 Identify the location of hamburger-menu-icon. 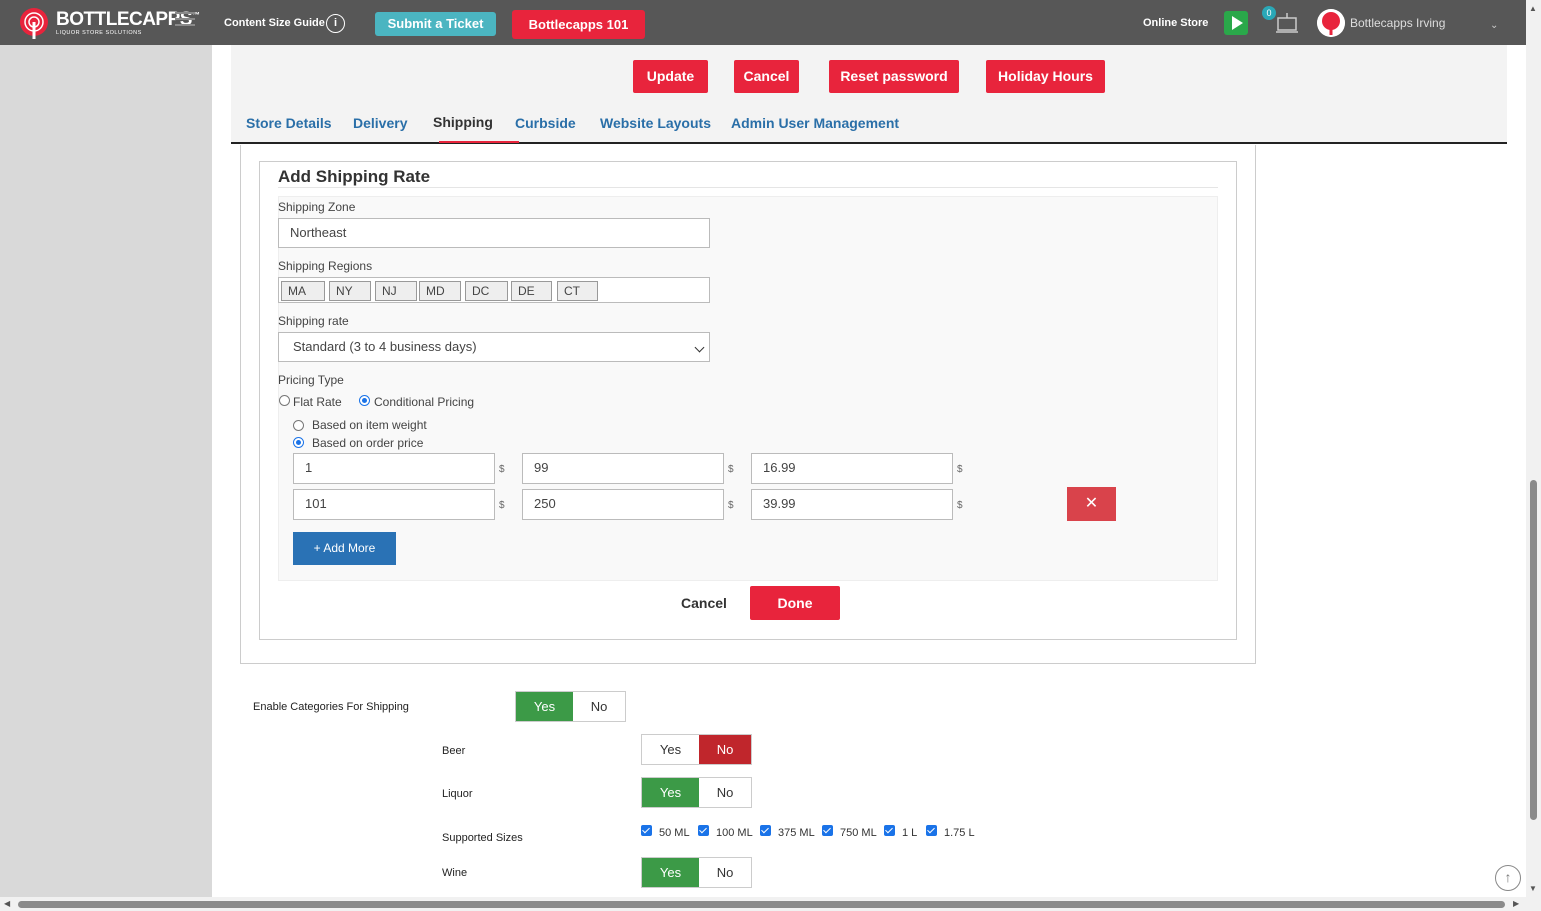
(185, 20).